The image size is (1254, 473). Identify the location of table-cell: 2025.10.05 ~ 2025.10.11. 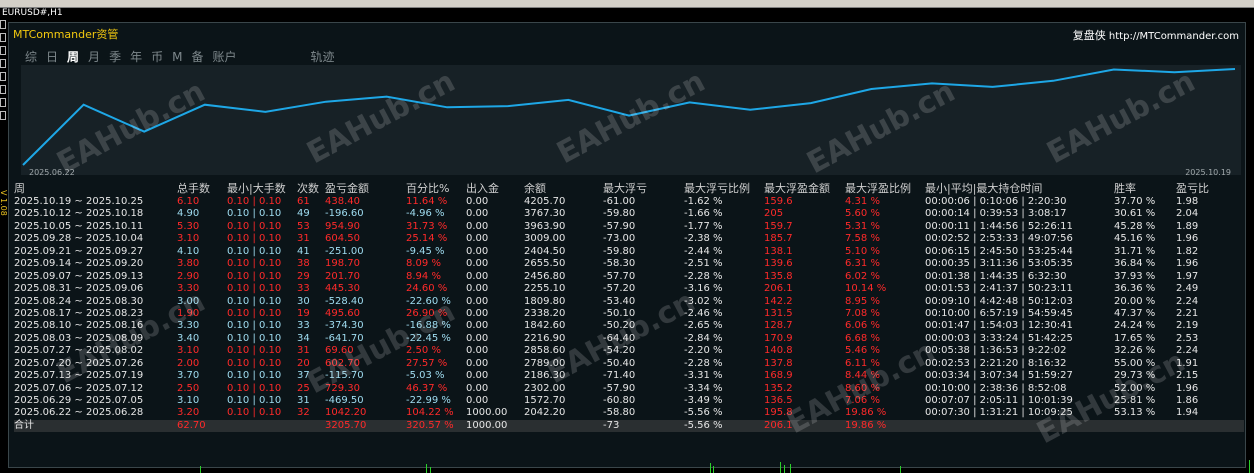
(79, 226).